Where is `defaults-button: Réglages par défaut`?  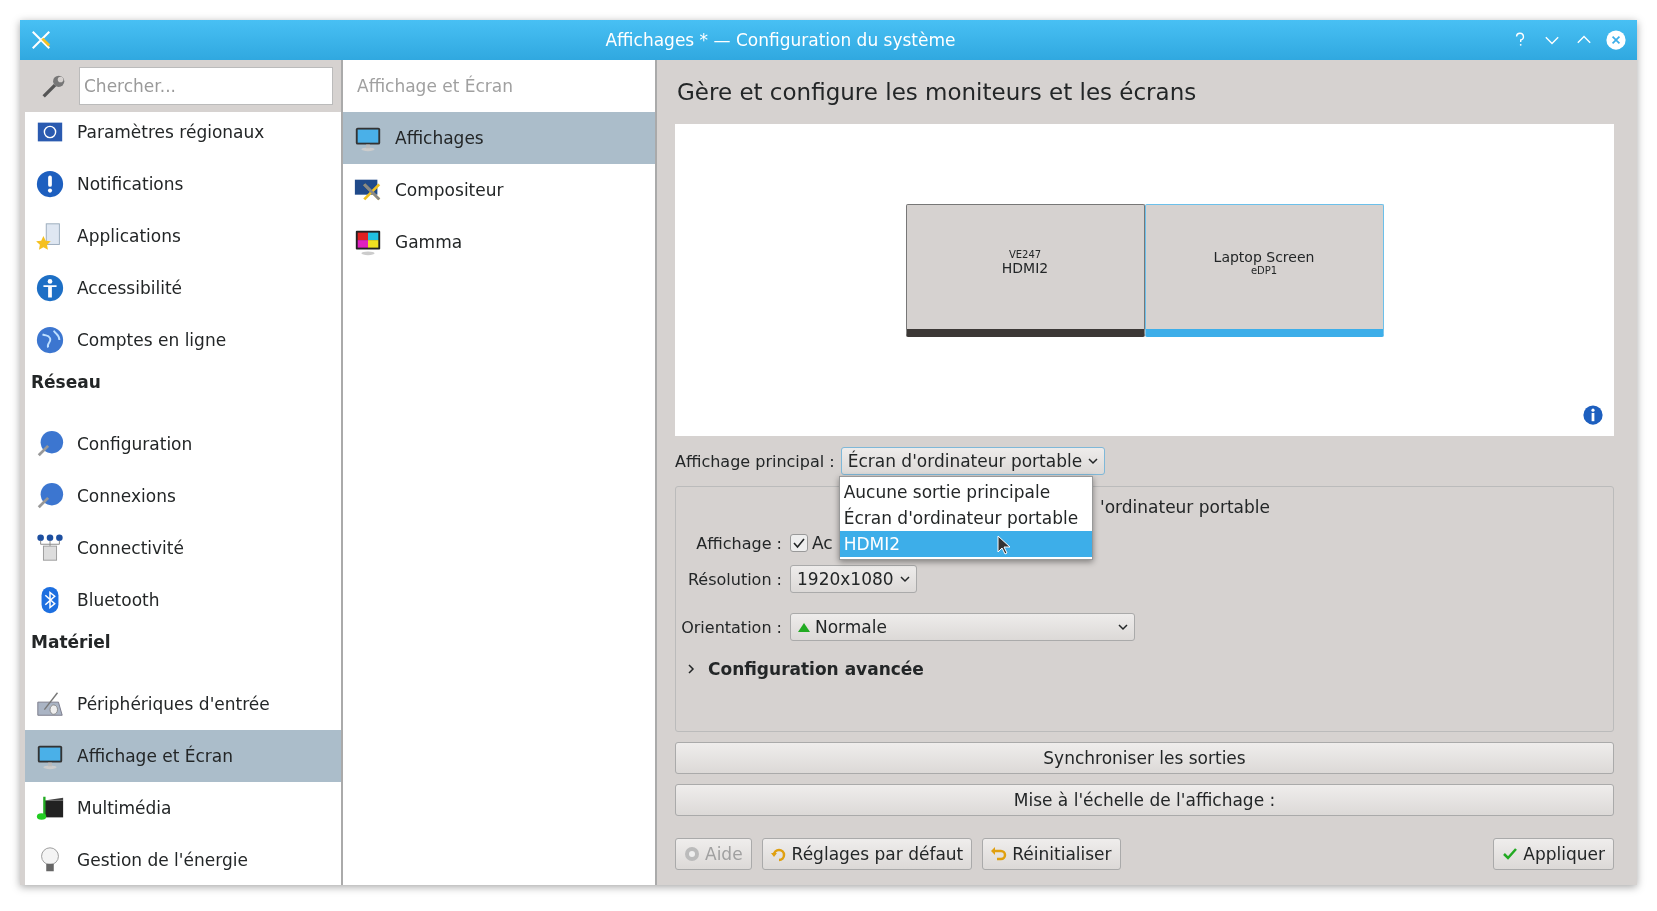
defaults-button: Réglages par défaut is located at coordinates (867, 854).